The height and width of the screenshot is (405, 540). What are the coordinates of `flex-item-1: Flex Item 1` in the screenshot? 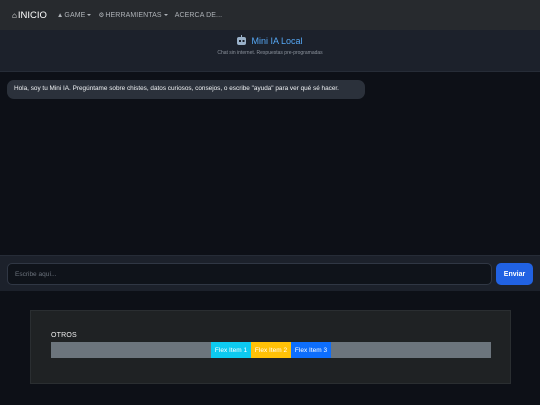 It's located at (231, 350).